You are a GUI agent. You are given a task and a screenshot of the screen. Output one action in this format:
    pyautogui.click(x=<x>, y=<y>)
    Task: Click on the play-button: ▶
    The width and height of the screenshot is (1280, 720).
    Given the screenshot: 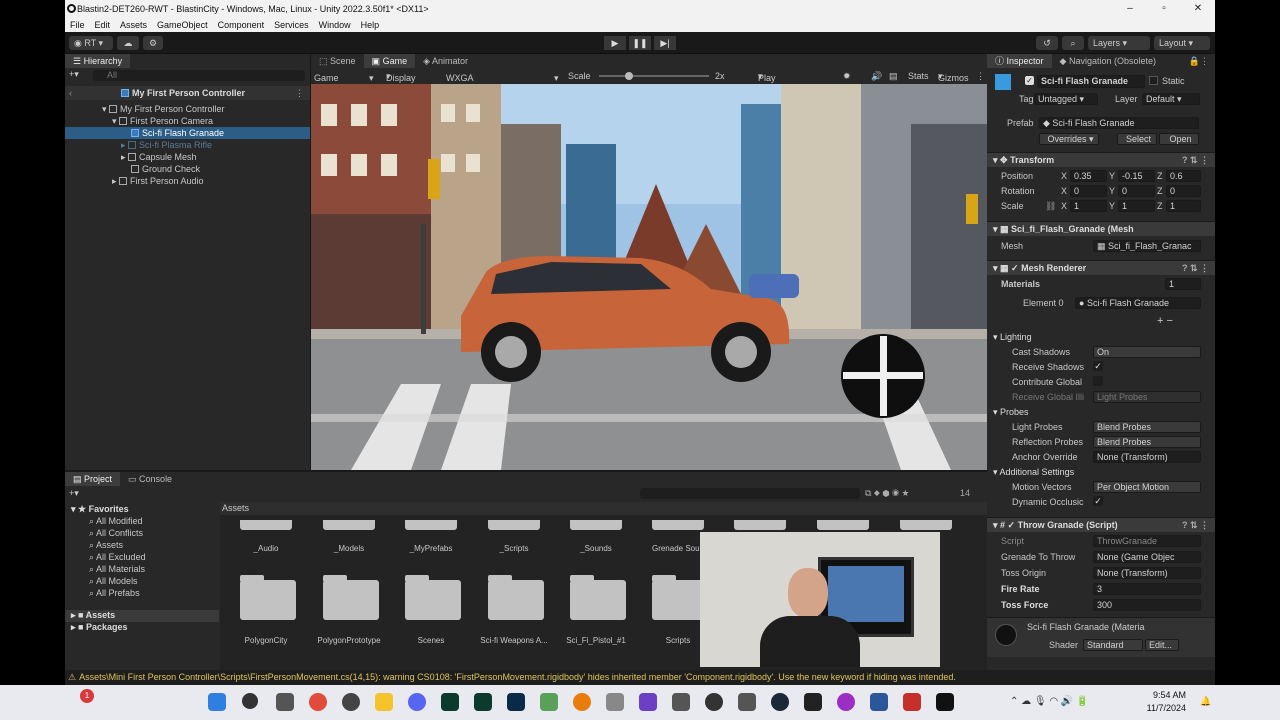 What is the action you would take?
    pyautogui.click(x=615, y=43)
    